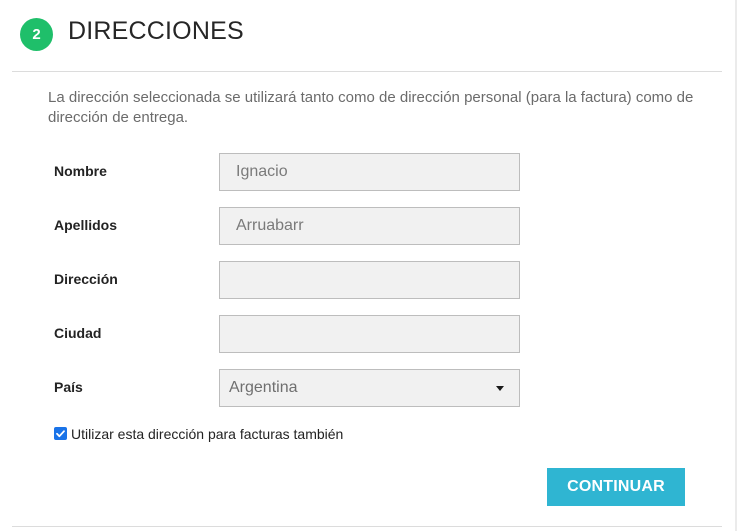 Image resolution: width=737 pixels, height=531 pixels. Describe the element at coordinates (369, 334) in the screenshot. I see `city-input` at that location.